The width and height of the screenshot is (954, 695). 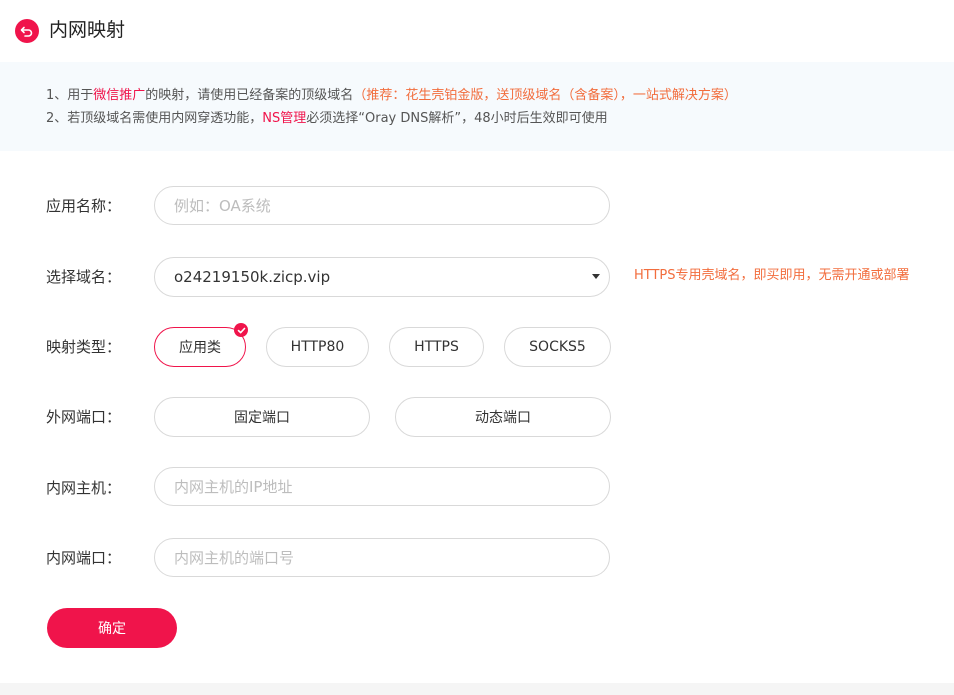 I want to click on internal-host-input, so click(x=382, y=486).